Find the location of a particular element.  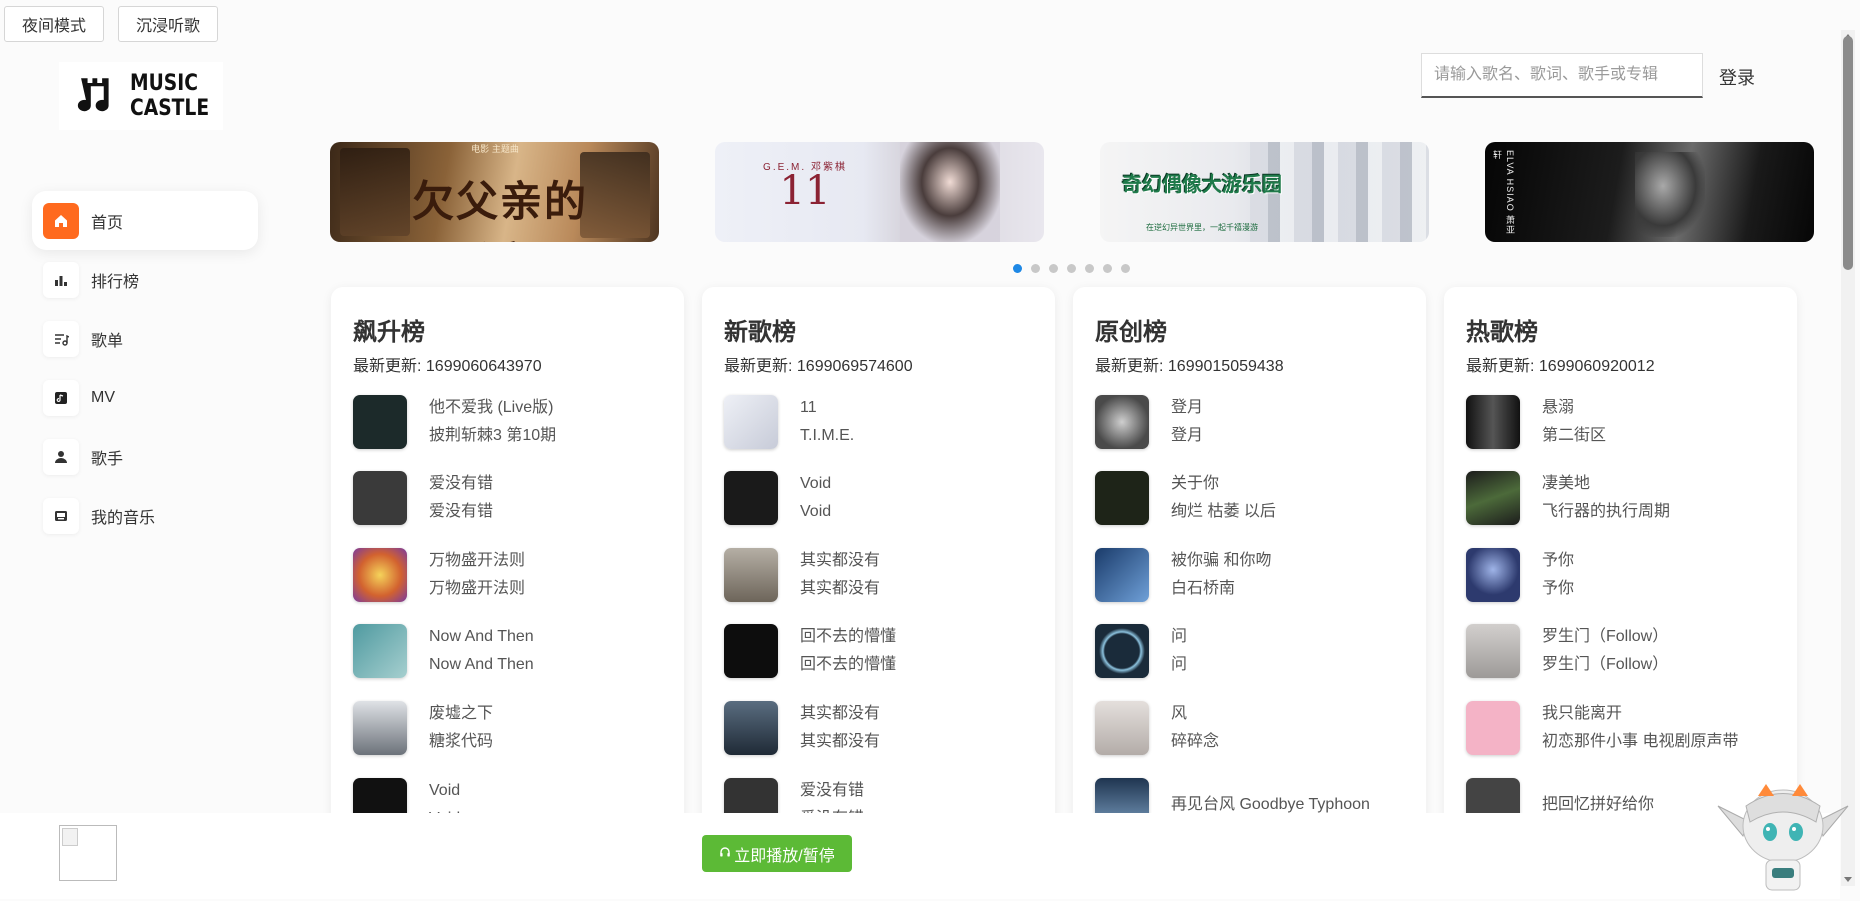

immersive-listen-button: 沉浸听歌 is located at coordinates (168, 24).